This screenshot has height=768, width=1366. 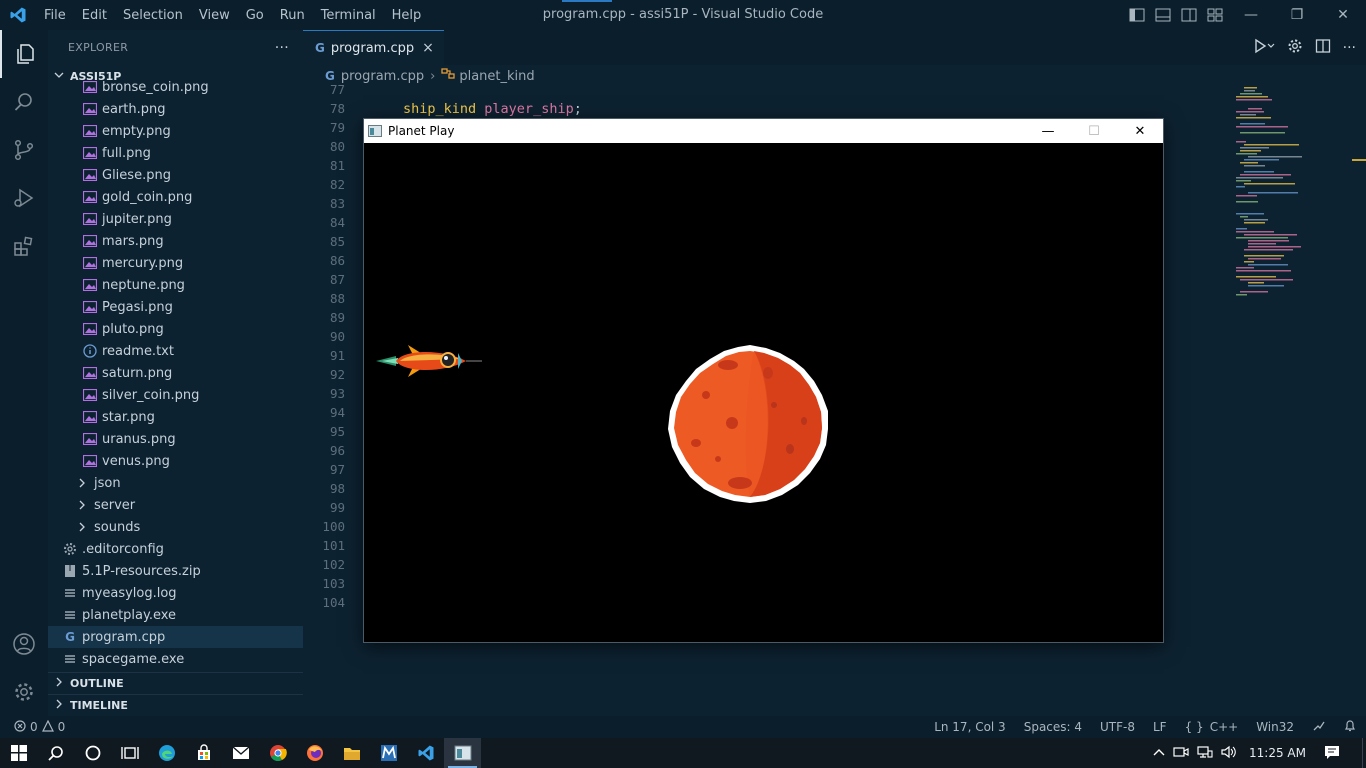 I want to click on timeline-section: TIMELINE, so click(x=175, y=705).